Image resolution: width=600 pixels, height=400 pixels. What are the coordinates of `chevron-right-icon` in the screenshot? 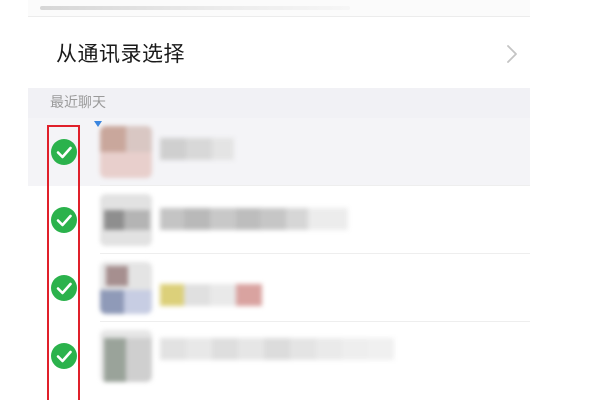 It's located at (512, 54).